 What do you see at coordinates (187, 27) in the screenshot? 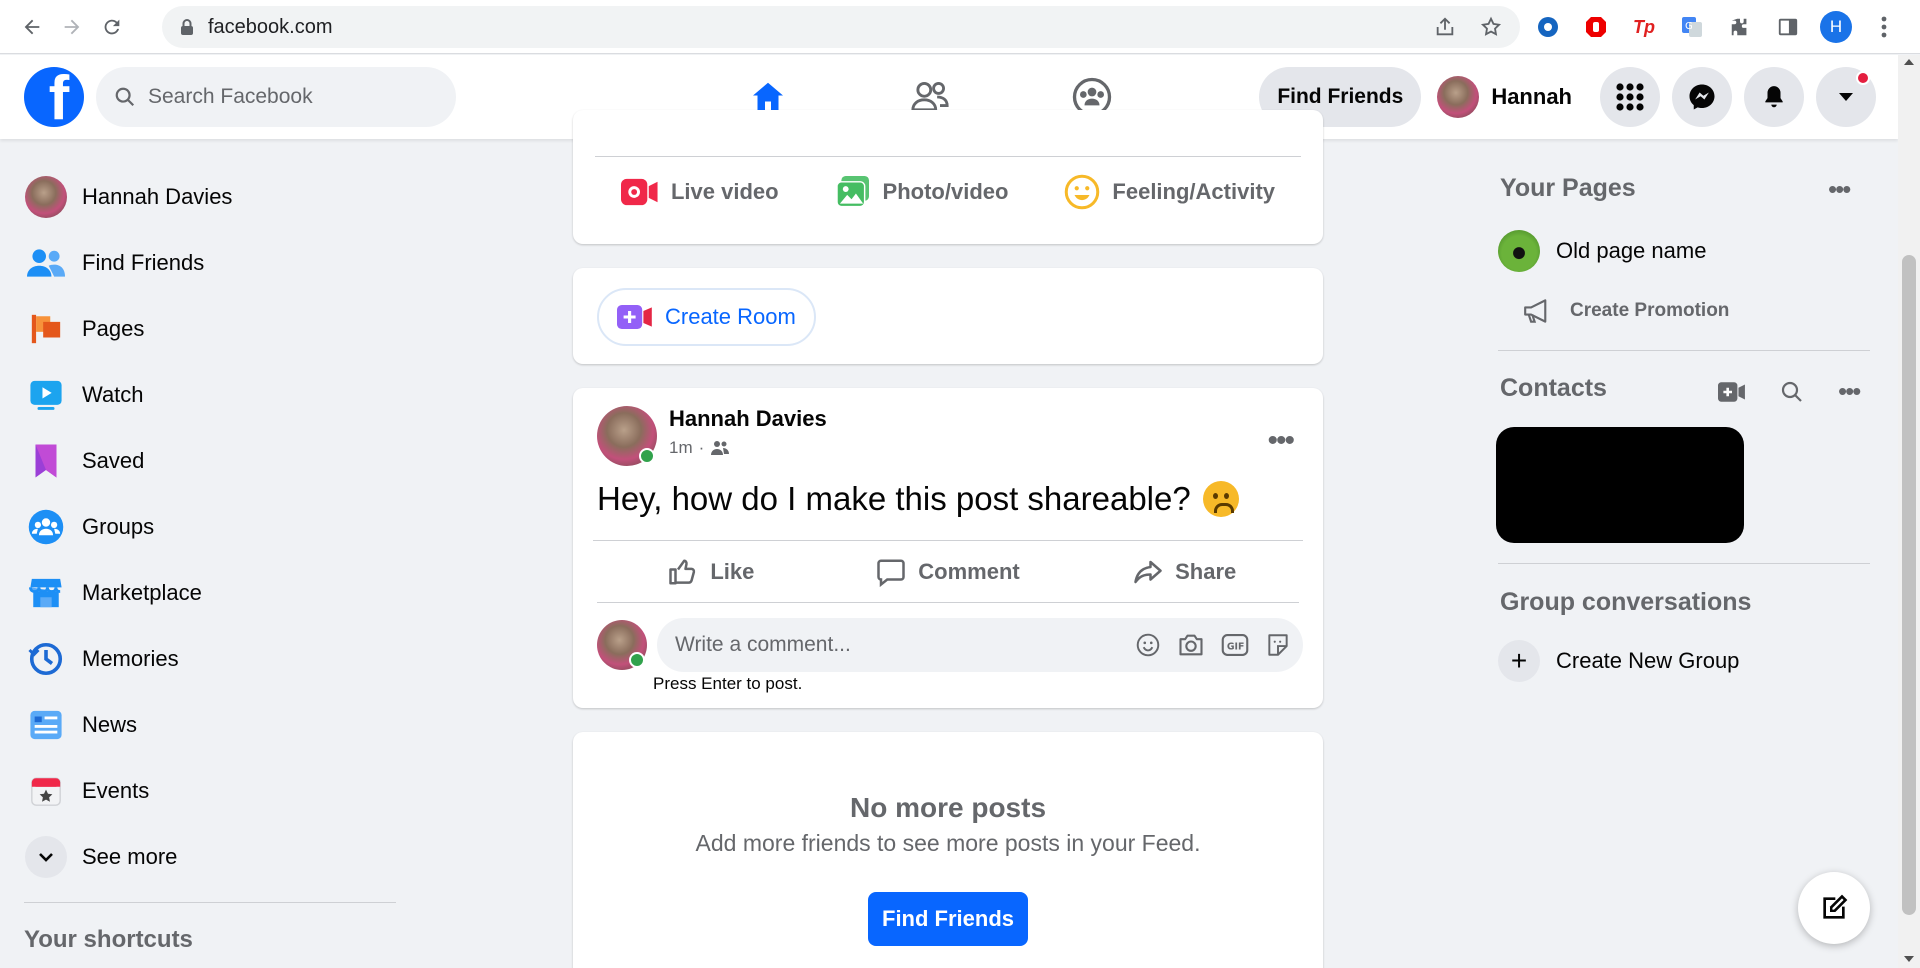
I see `lock-icon` at bounding box center [187, 27].